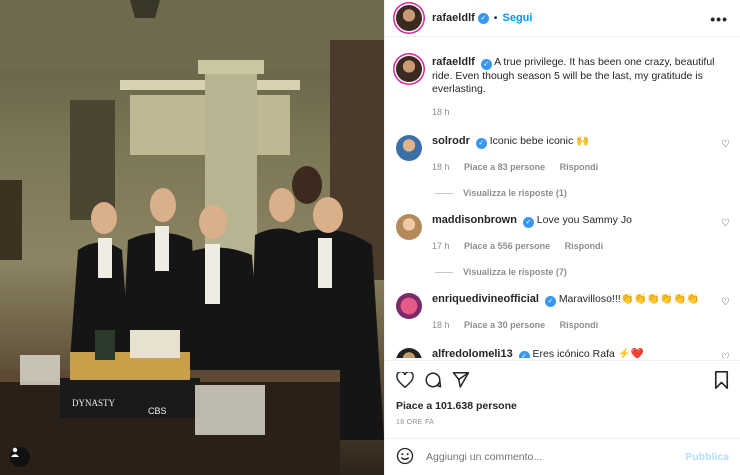 This screenshot has height=475, width=740. What do you see at coordinates (504, 167) in the screenshot?
I see `comment-likes: Piace a 83 persone` at bounding box center [504, 167].